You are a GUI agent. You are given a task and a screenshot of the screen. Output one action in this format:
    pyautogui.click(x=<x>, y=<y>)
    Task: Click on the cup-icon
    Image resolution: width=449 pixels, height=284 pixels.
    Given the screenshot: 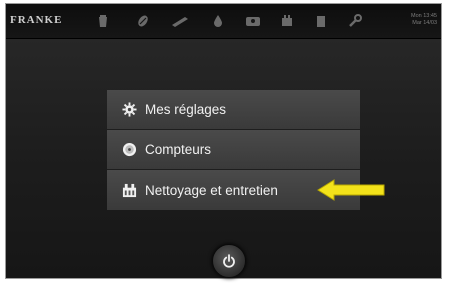 What is the action you would take?
    pyautogui.click(x=103, y=21)
    